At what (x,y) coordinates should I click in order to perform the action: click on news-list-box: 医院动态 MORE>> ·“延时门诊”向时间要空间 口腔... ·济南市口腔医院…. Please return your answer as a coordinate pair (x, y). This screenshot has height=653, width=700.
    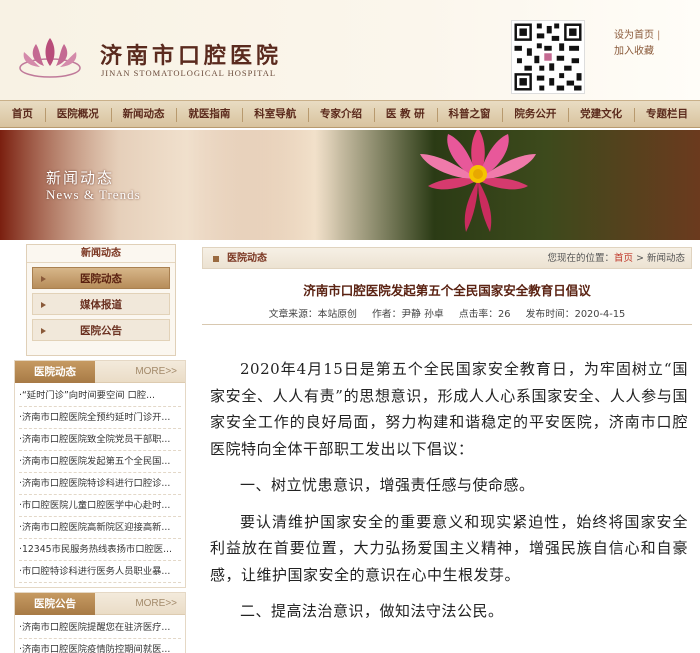
    Looking at the image, I should click on (100, 474).